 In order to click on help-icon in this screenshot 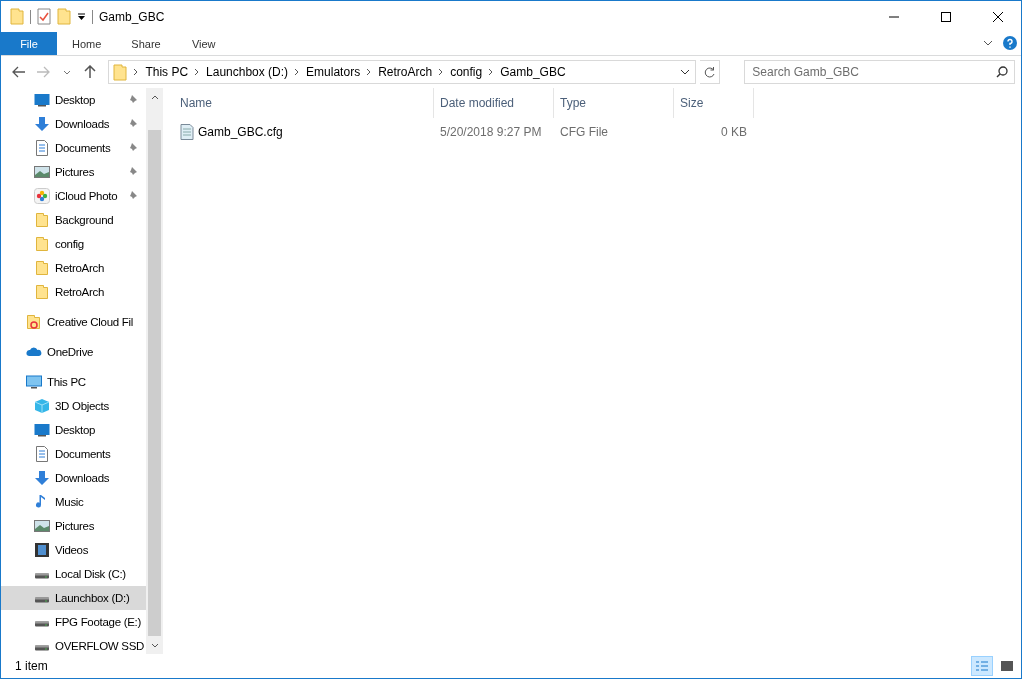, I will do `click(1010, 43)`.